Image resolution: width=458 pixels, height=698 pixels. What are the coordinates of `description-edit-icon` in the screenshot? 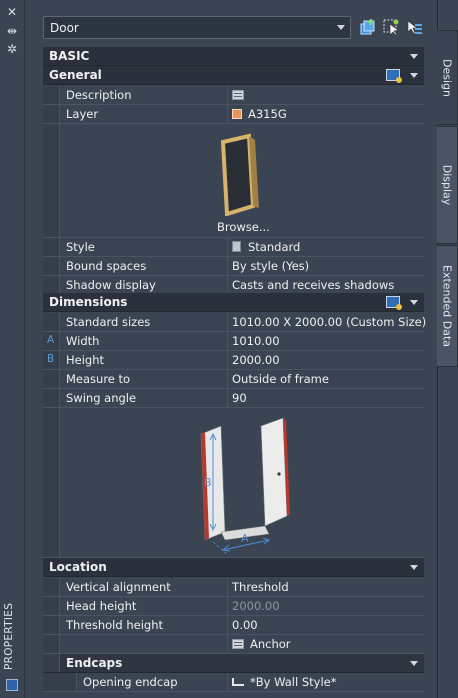 It's located at (241, 95).